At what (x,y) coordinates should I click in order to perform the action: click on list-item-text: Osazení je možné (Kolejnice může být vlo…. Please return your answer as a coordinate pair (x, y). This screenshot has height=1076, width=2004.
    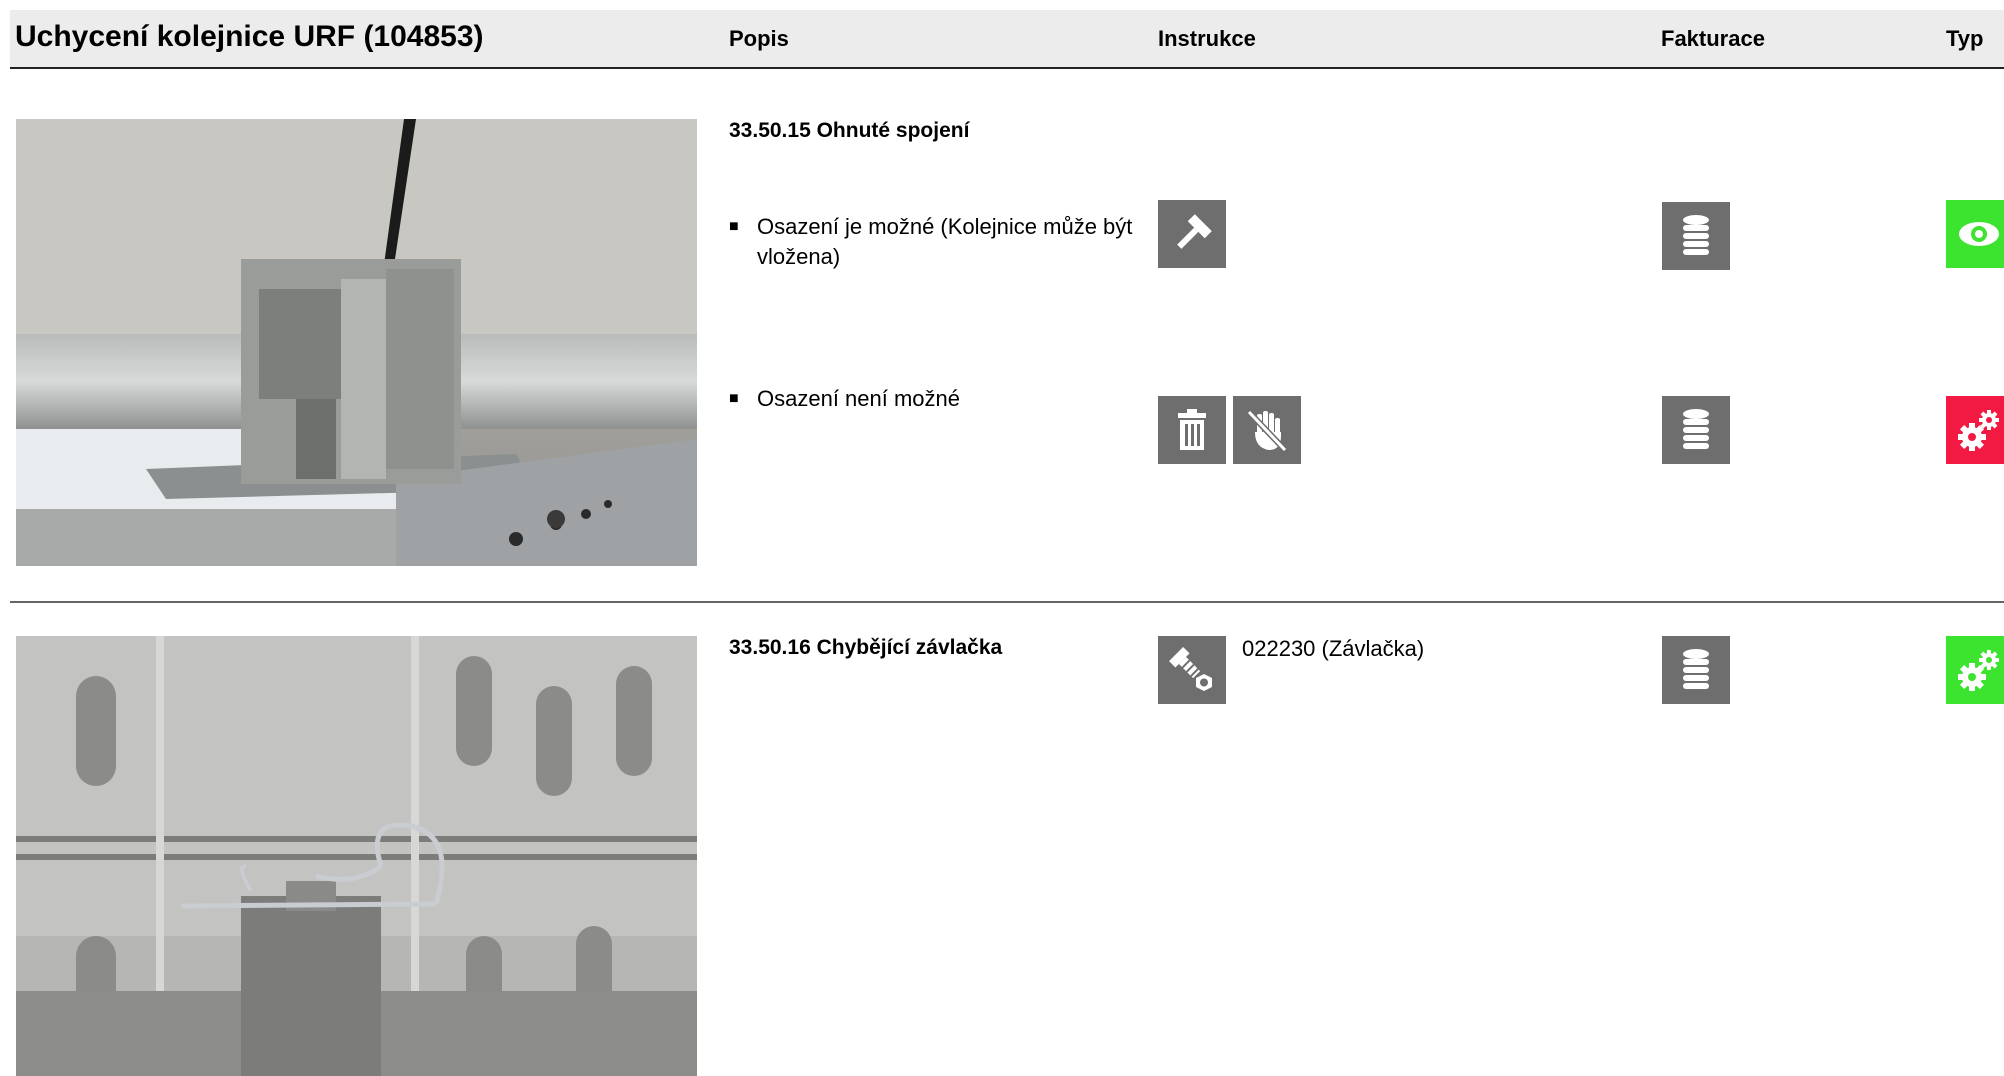
    Looking at the image, I should click on (945, 241).